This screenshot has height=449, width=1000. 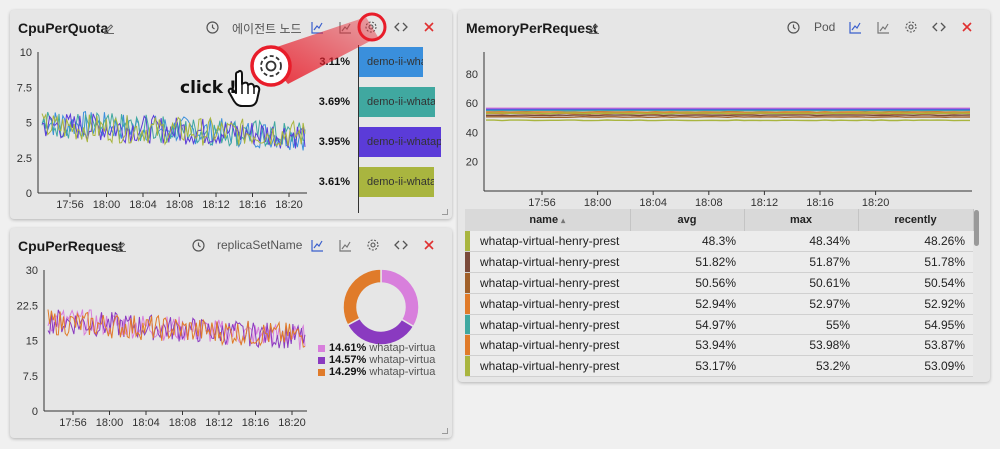 I want to click on cell-max: 55%, so click(x=801, y=325).